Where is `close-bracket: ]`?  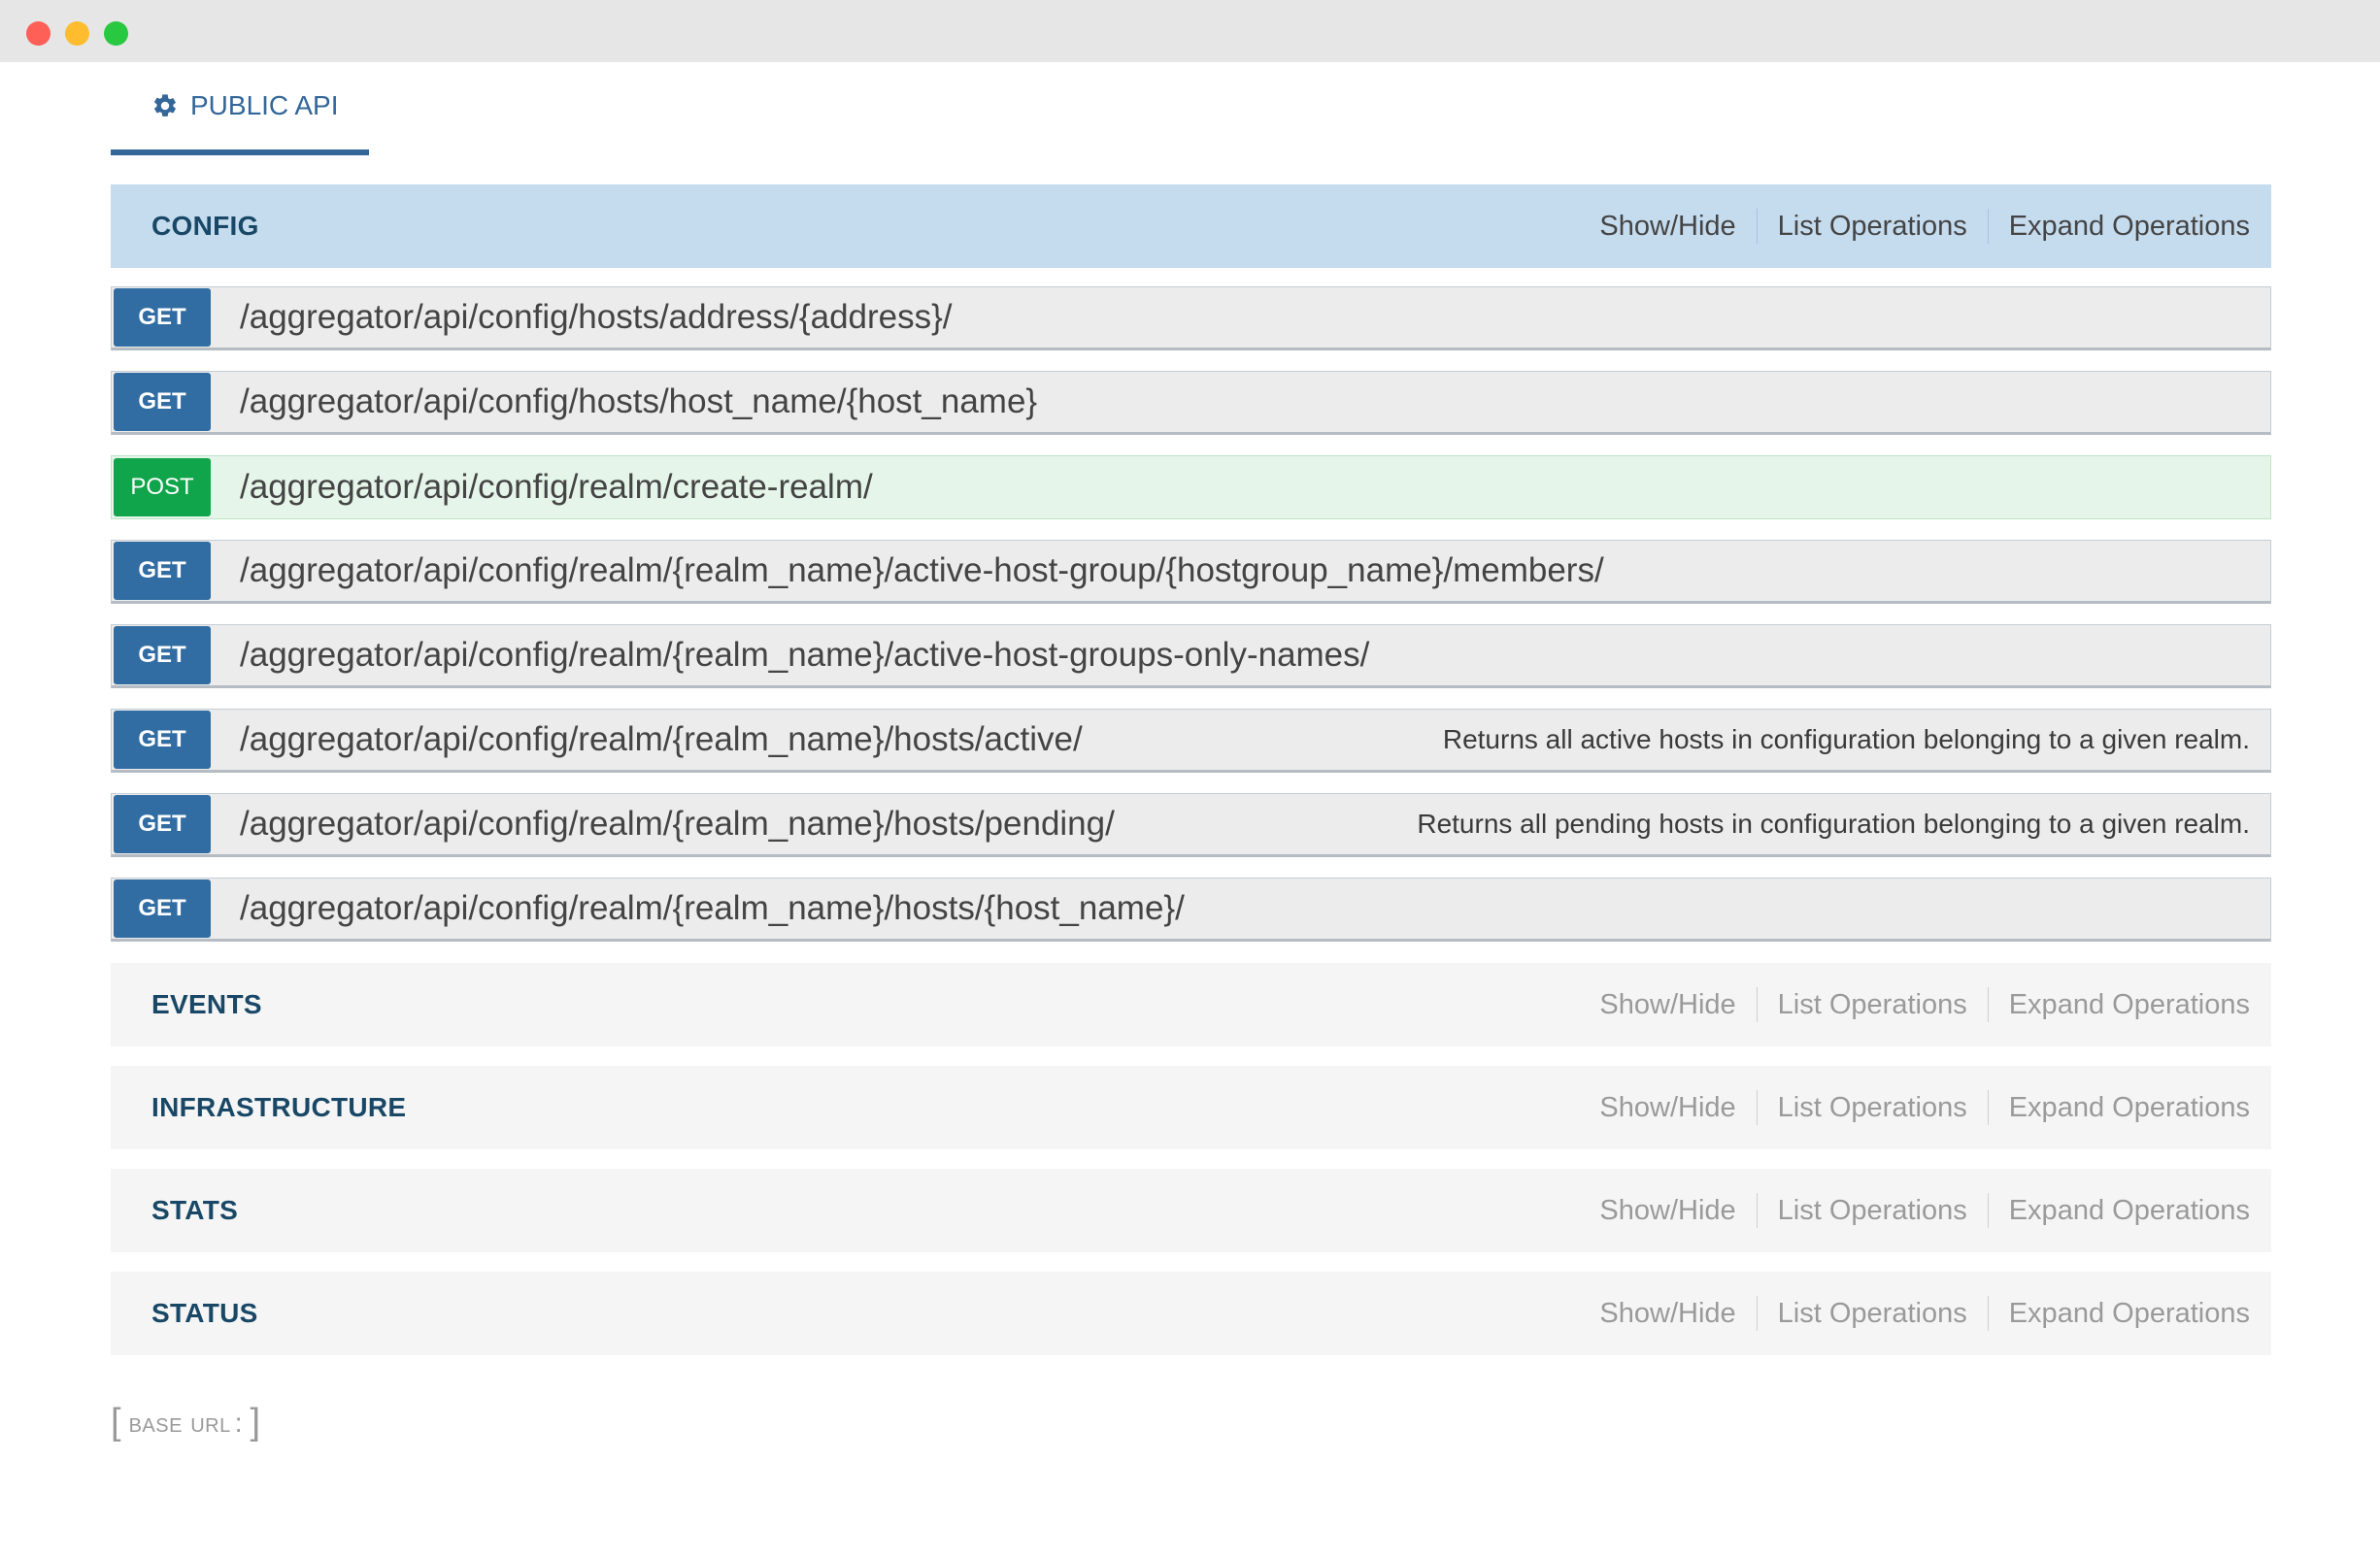 close-bracket: ] is located at coordinates (255, 1422).